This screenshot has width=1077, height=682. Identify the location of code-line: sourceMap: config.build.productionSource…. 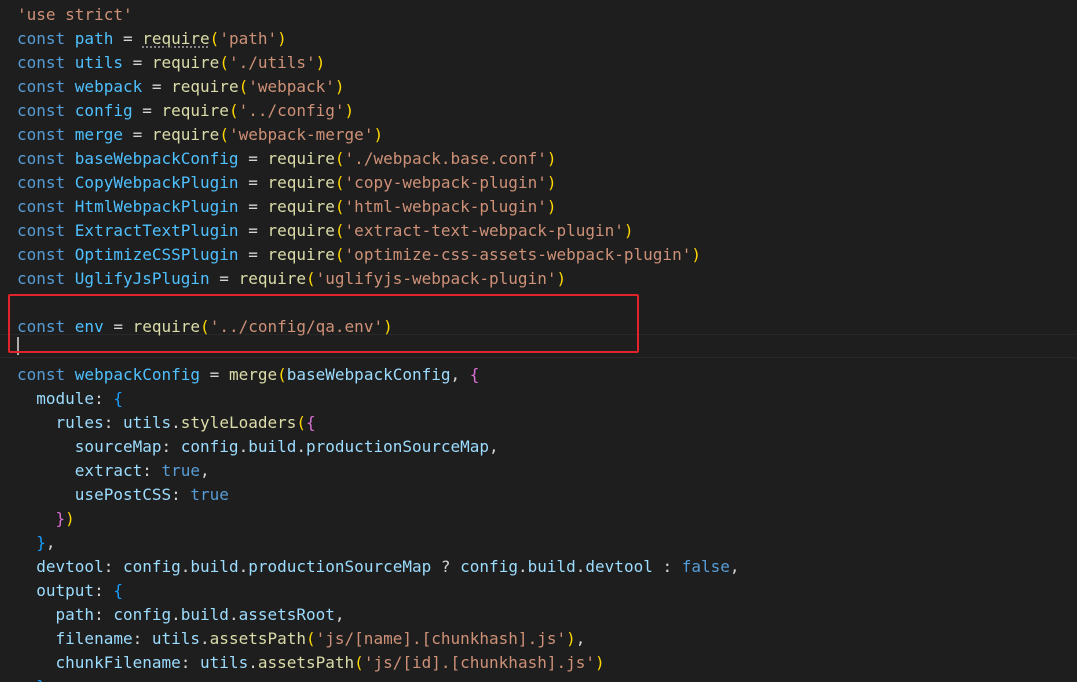
(378, 447).